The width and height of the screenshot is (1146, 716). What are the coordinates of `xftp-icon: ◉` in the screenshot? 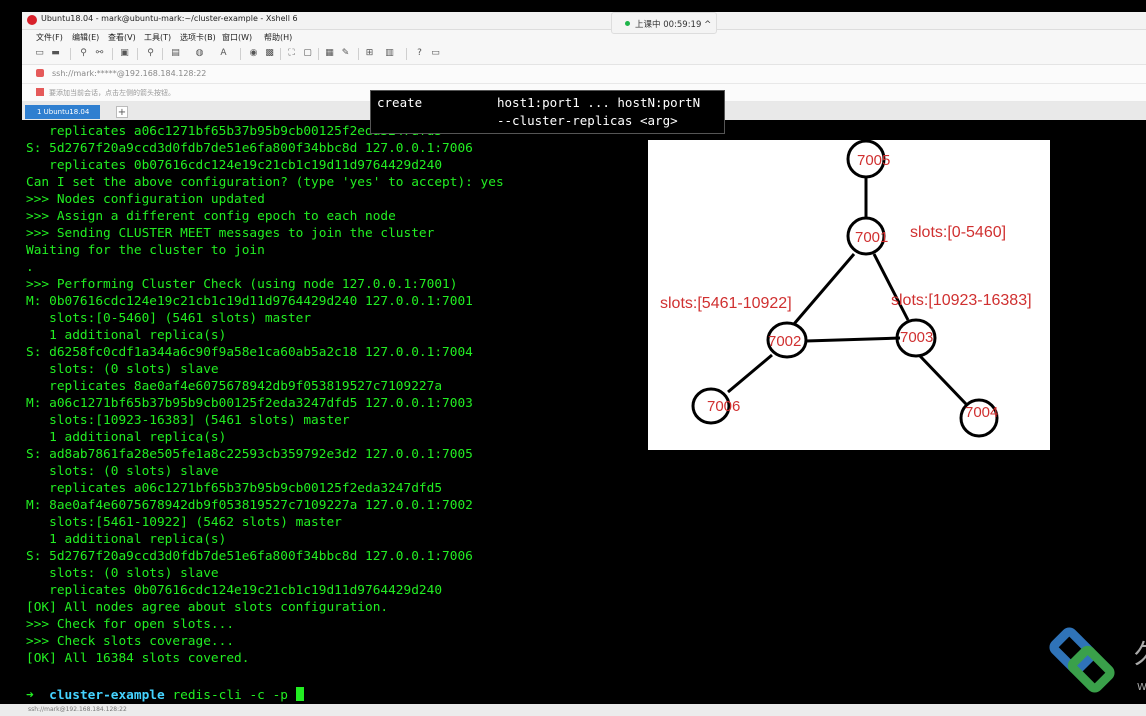 It's located at (253, 53).